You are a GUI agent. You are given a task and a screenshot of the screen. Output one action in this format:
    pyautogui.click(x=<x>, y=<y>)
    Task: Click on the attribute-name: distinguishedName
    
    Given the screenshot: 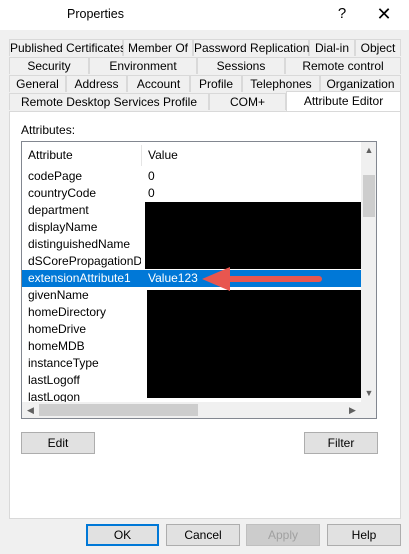 What is the action you would take?
    pyautogui.click(x=79, y=244)
    